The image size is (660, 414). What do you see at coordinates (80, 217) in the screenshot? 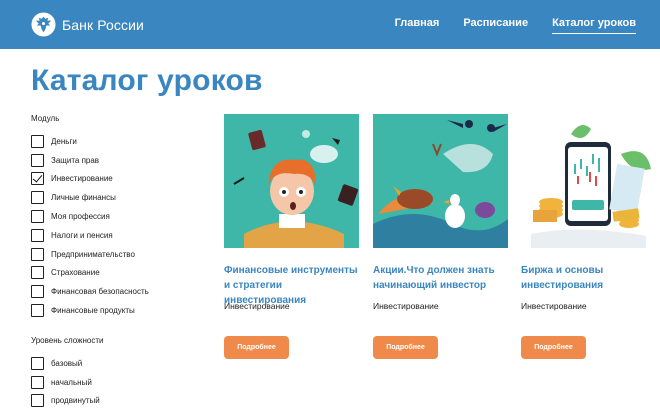
I see `filter-option-label: Моя профессия` at bounding box center [80, 217].